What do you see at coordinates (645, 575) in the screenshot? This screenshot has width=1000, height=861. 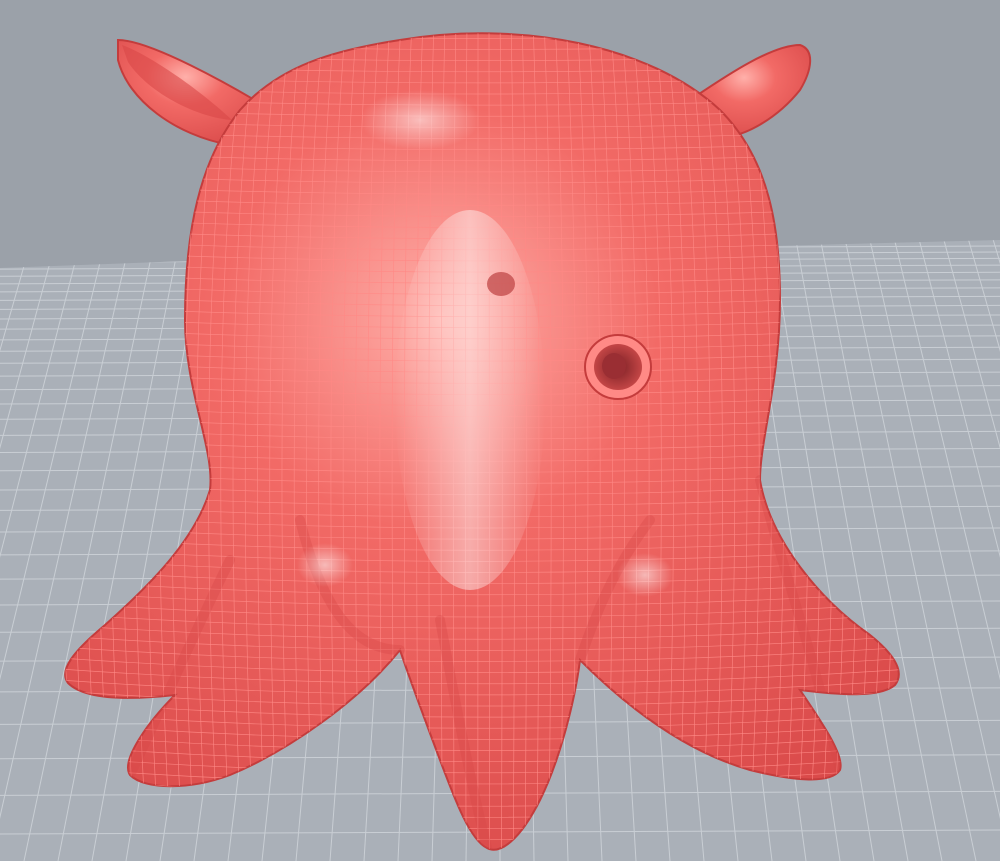 I see `right-tentacle-highlight` at bounding box center [645, 575].